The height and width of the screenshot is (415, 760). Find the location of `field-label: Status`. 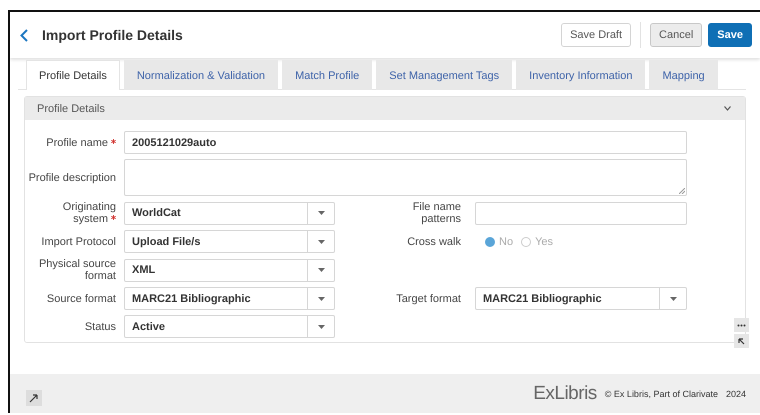

field-label: Status is located at coordinates (100, 326).